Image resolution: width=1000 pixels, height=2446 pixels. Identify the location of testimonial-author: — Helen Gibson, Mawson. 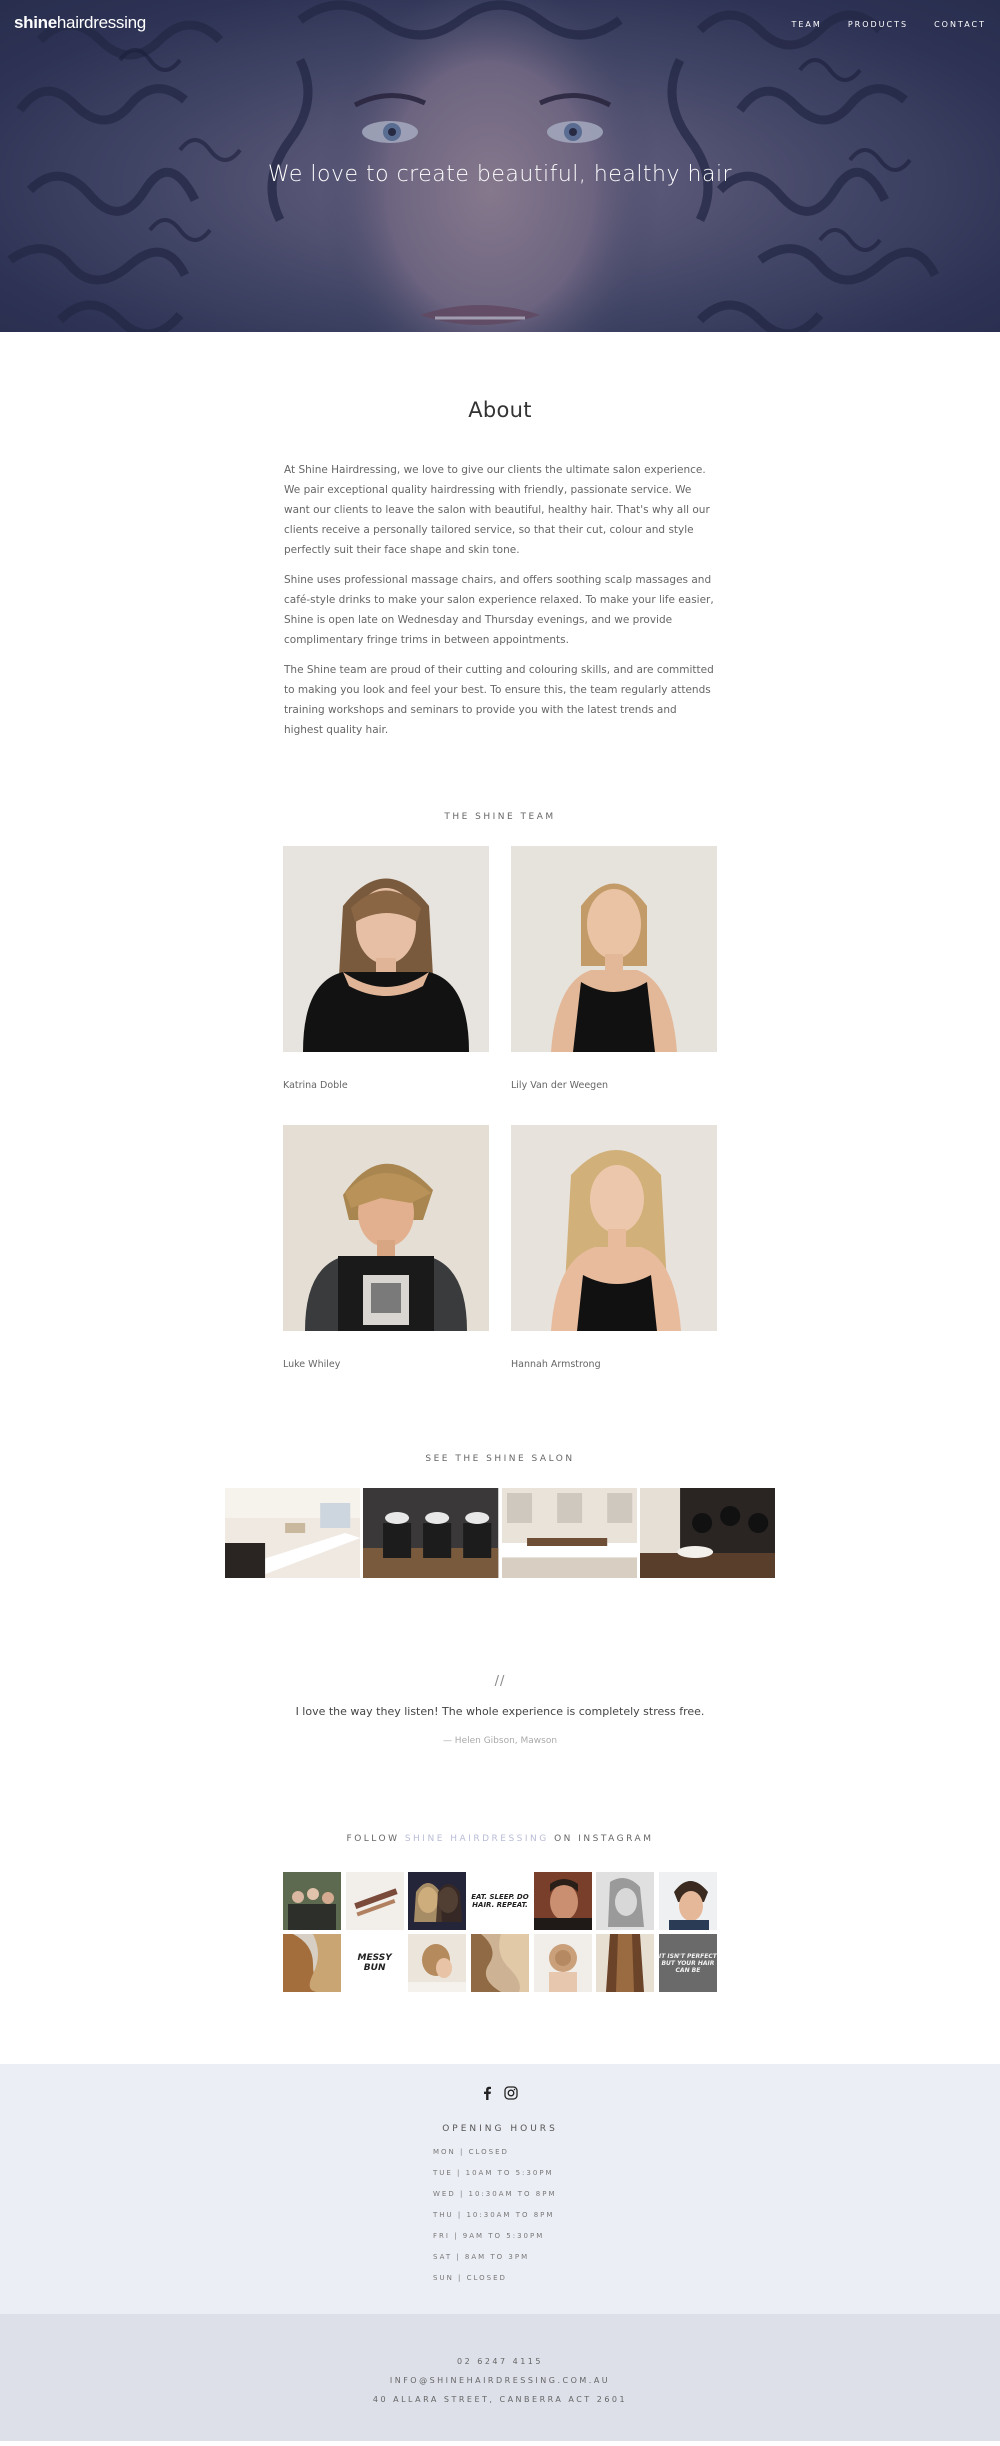
(500, 1741).